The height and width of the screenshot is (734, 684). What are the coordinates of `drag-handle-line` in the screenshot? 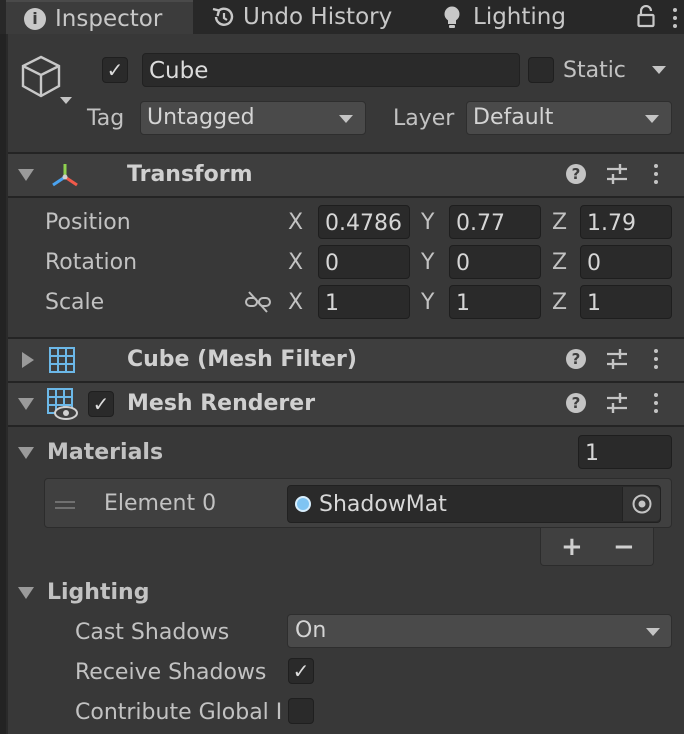 It's located at (65, 508).